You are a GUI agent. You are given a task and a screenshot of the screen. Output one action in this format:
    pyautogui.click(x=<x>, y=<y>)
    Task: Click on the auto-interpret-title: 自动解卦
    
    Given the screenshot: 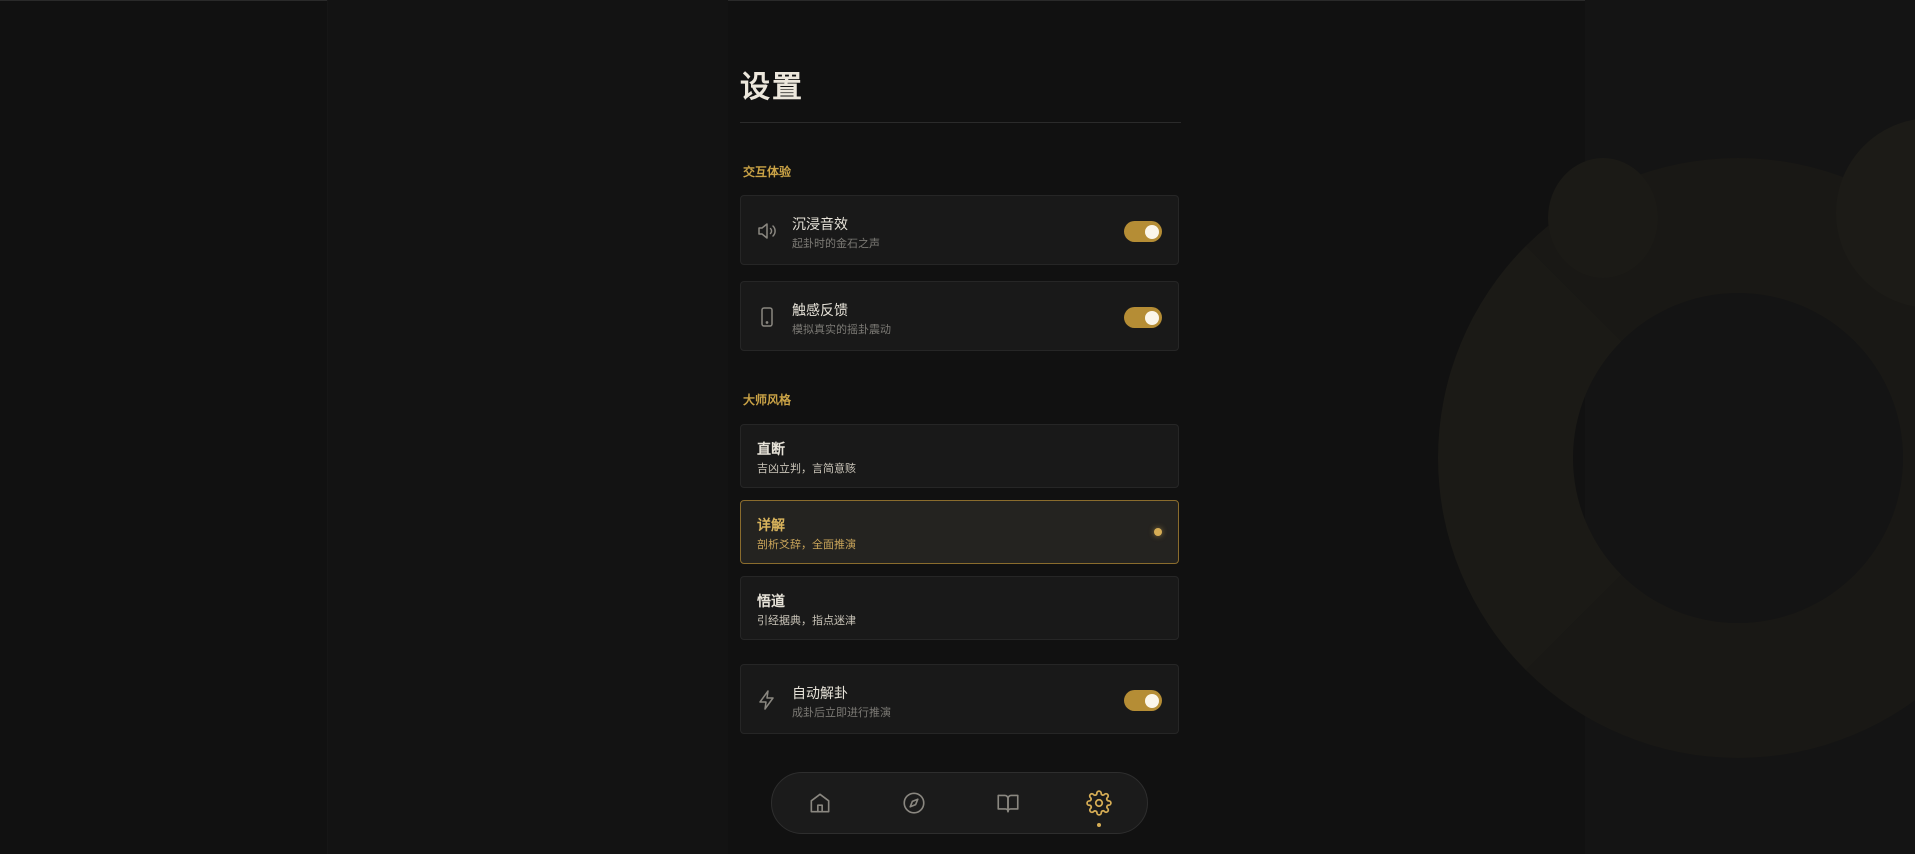 What is the action you would take?
    pyautogui.click(x=820, y=694)
    